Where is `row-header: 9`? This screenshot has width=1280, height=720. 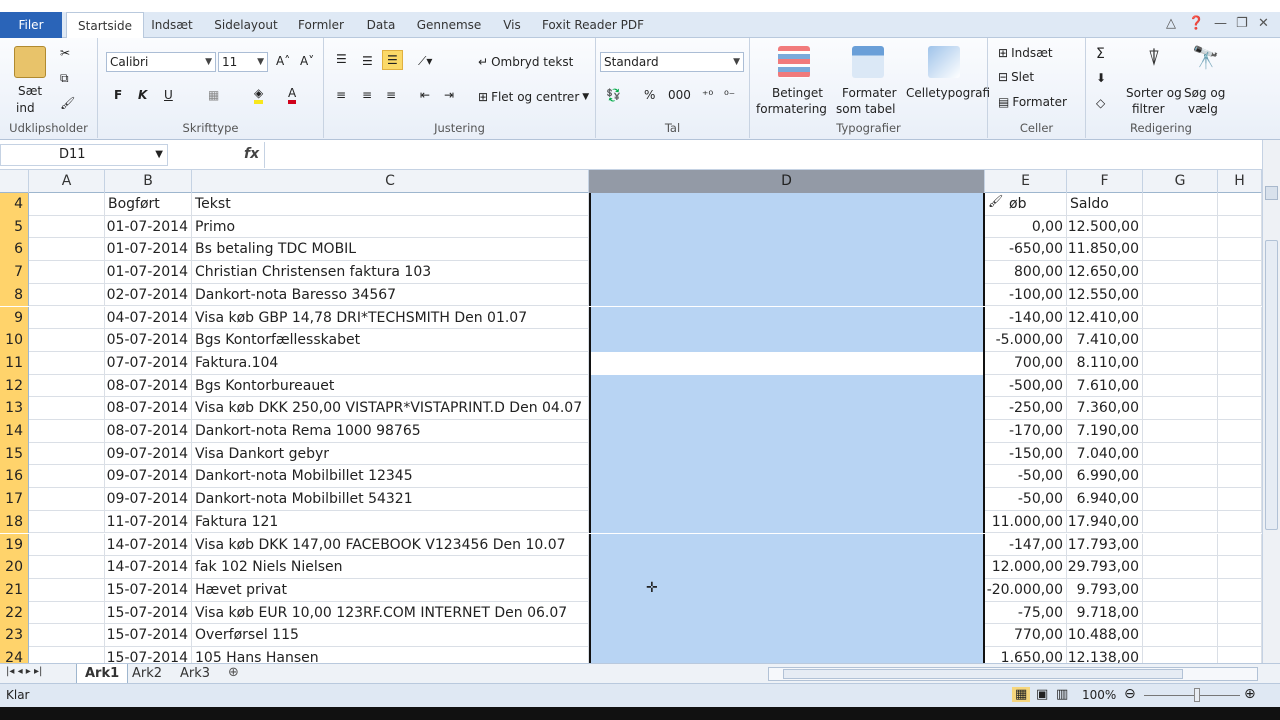
row-header: 9 is located at coordinates (14, 318).